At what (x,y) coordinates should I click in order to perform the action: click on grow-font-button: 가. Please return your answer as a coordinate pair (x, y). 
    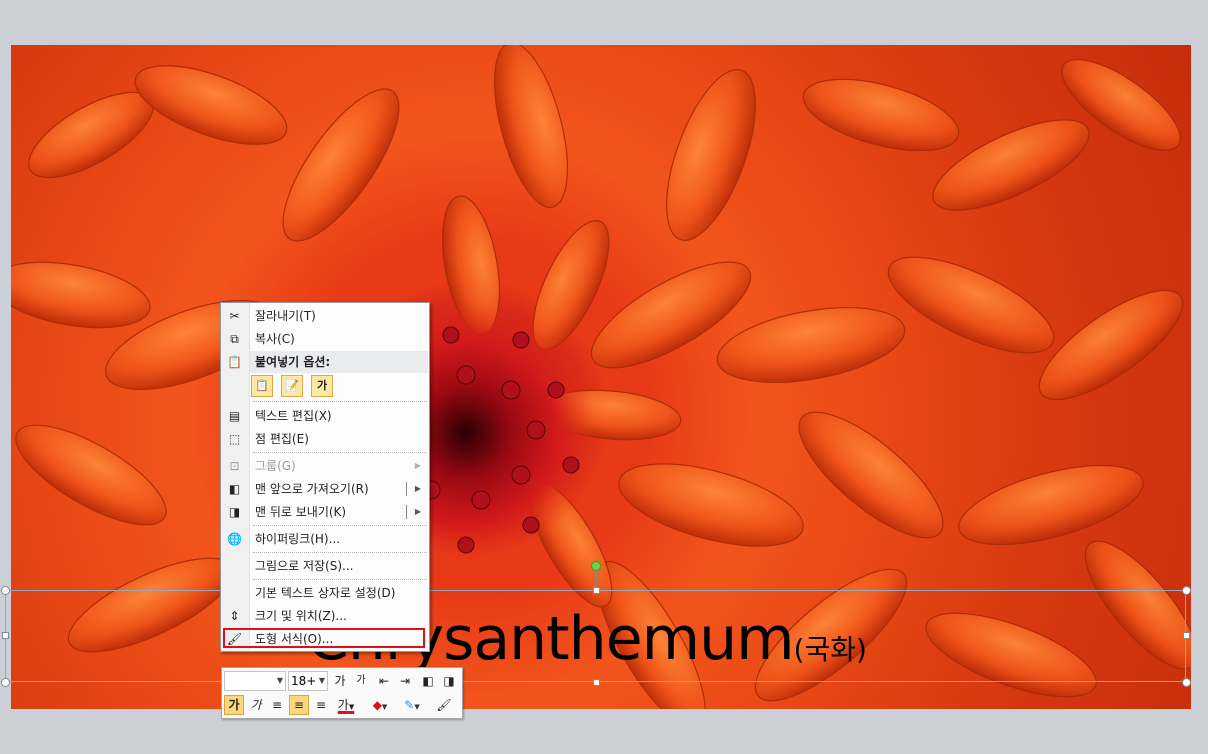
    Looking at the image, I should click on (340, 681).